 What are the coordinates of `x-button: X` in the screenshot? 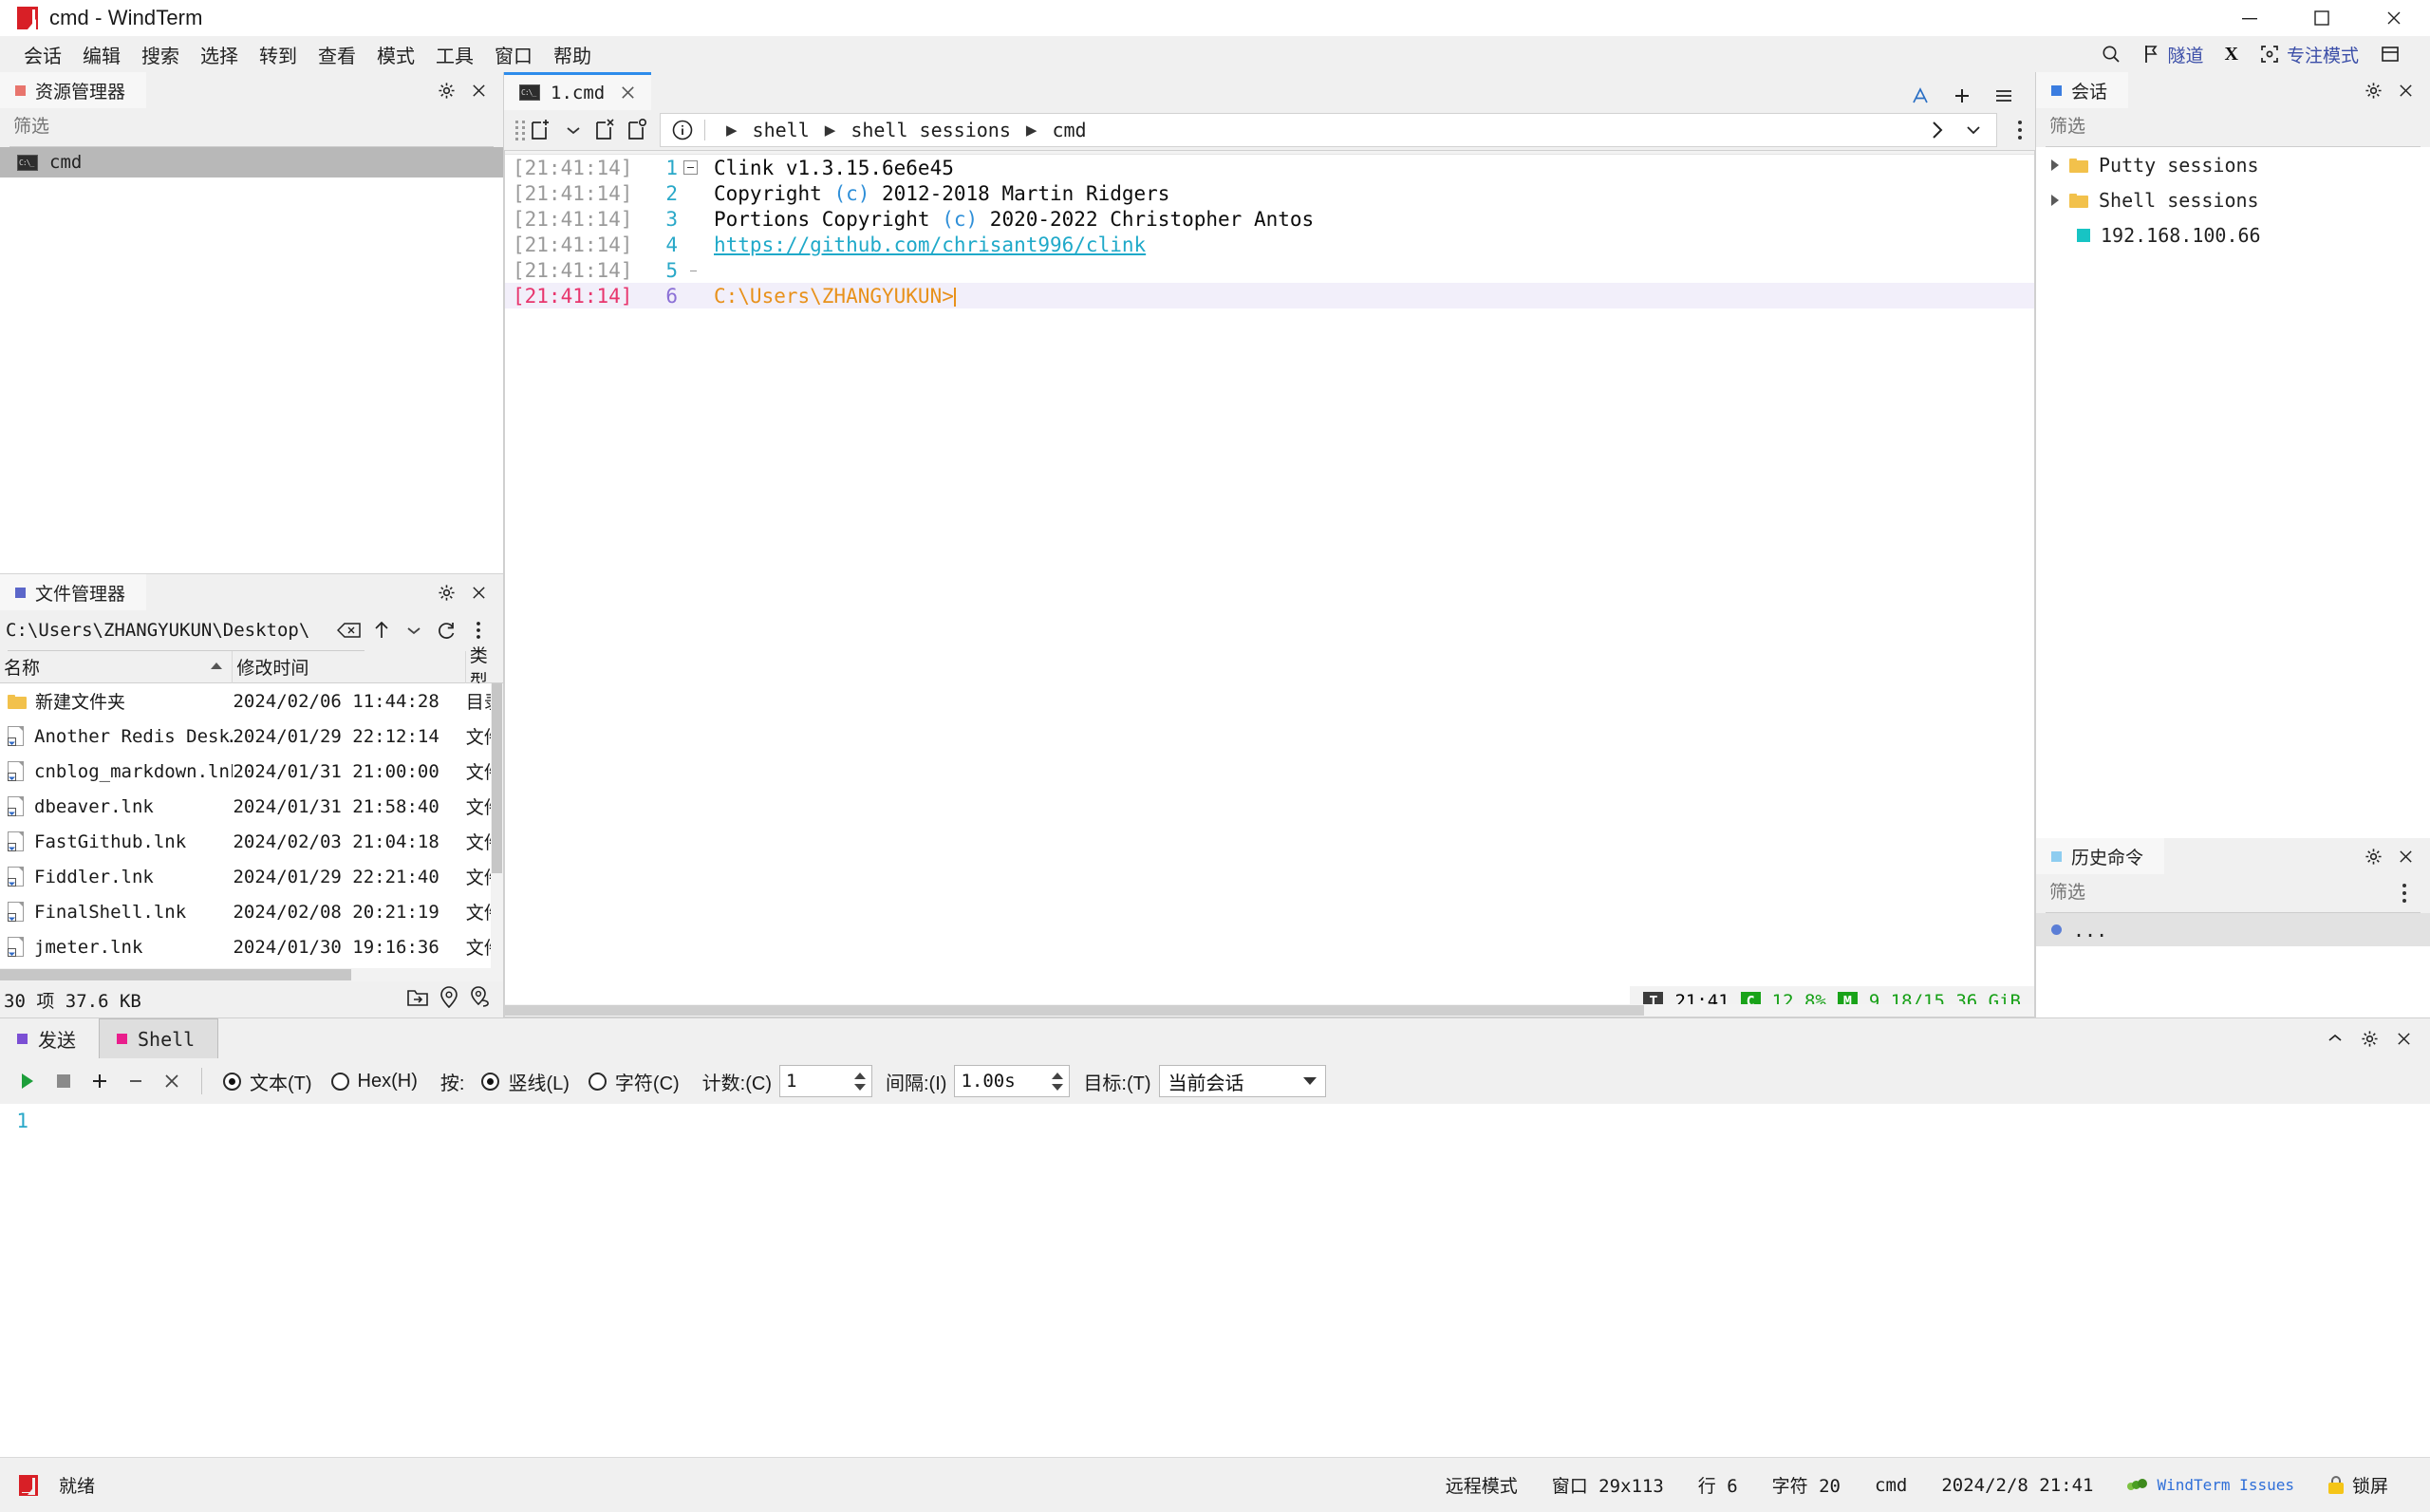 It's located at (2231, 55).